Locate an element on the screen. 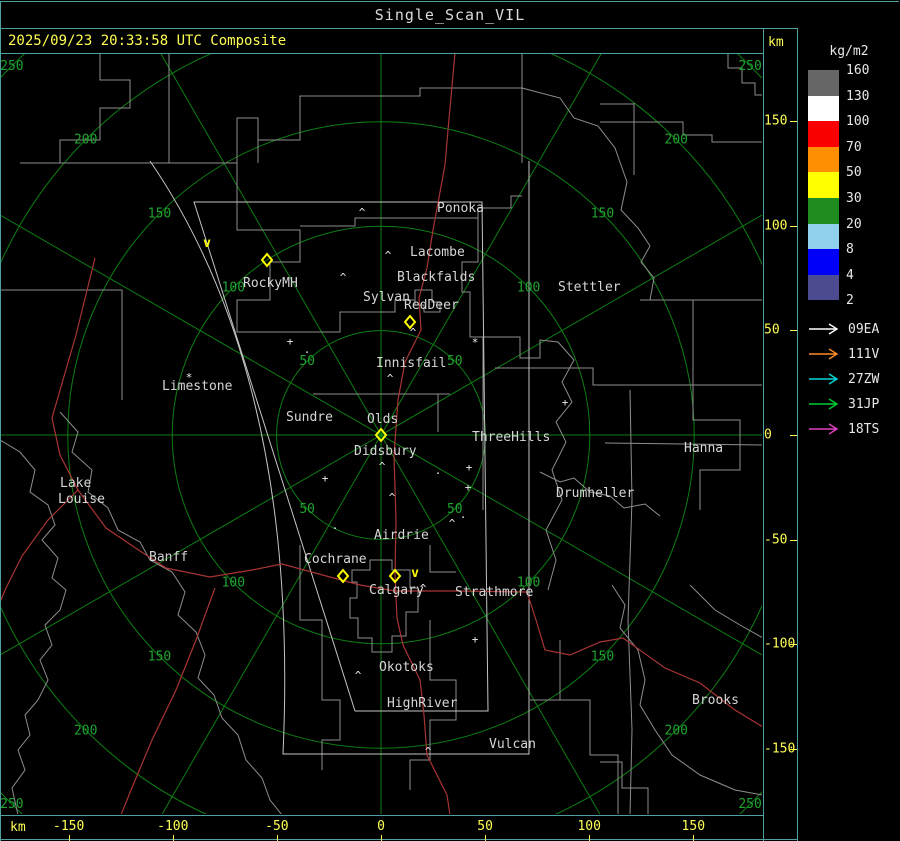 This screenshot has width=900, height=841. city-label: Limestone is located at coordinates (197, 386).